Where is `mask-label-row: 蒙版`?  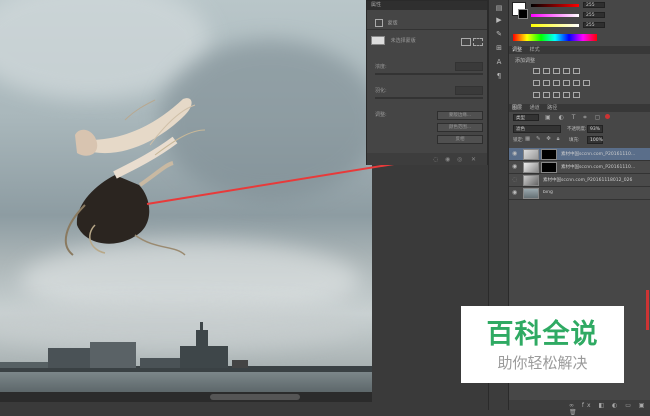
mask-label-row: 蒙版 is located at coordinates (386, 23).